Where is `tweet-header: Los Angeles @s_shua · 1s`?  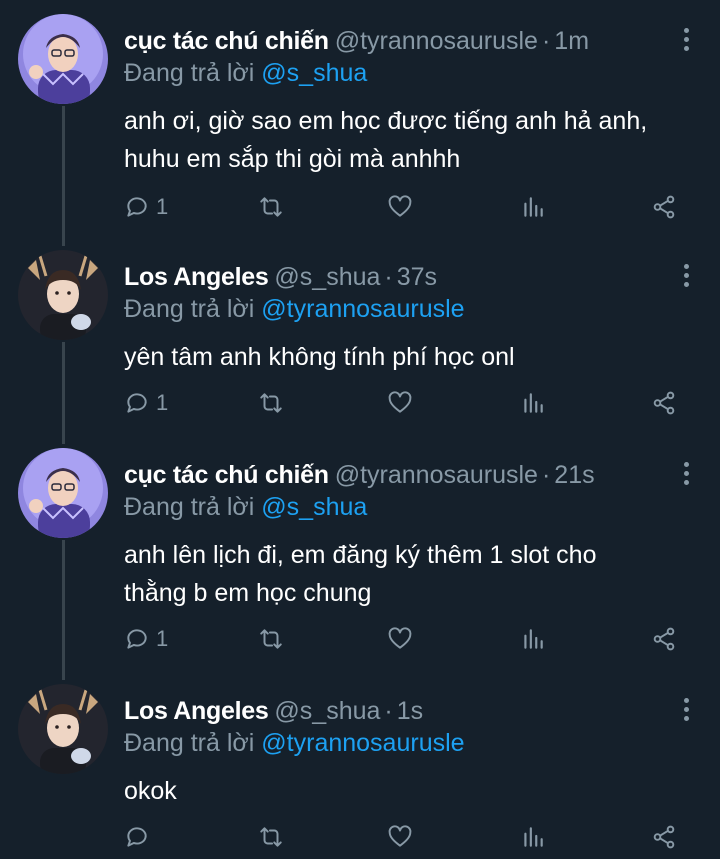 tweet-header: Los Angeles @s_shua · 1s is located at coordinates (273, 711).